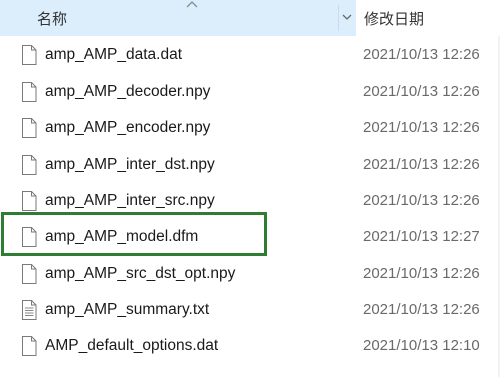 This screenshot has height=377, width=500. I want to click on file-name: amp_AMP_inter_src.npy, so click(130, 201).